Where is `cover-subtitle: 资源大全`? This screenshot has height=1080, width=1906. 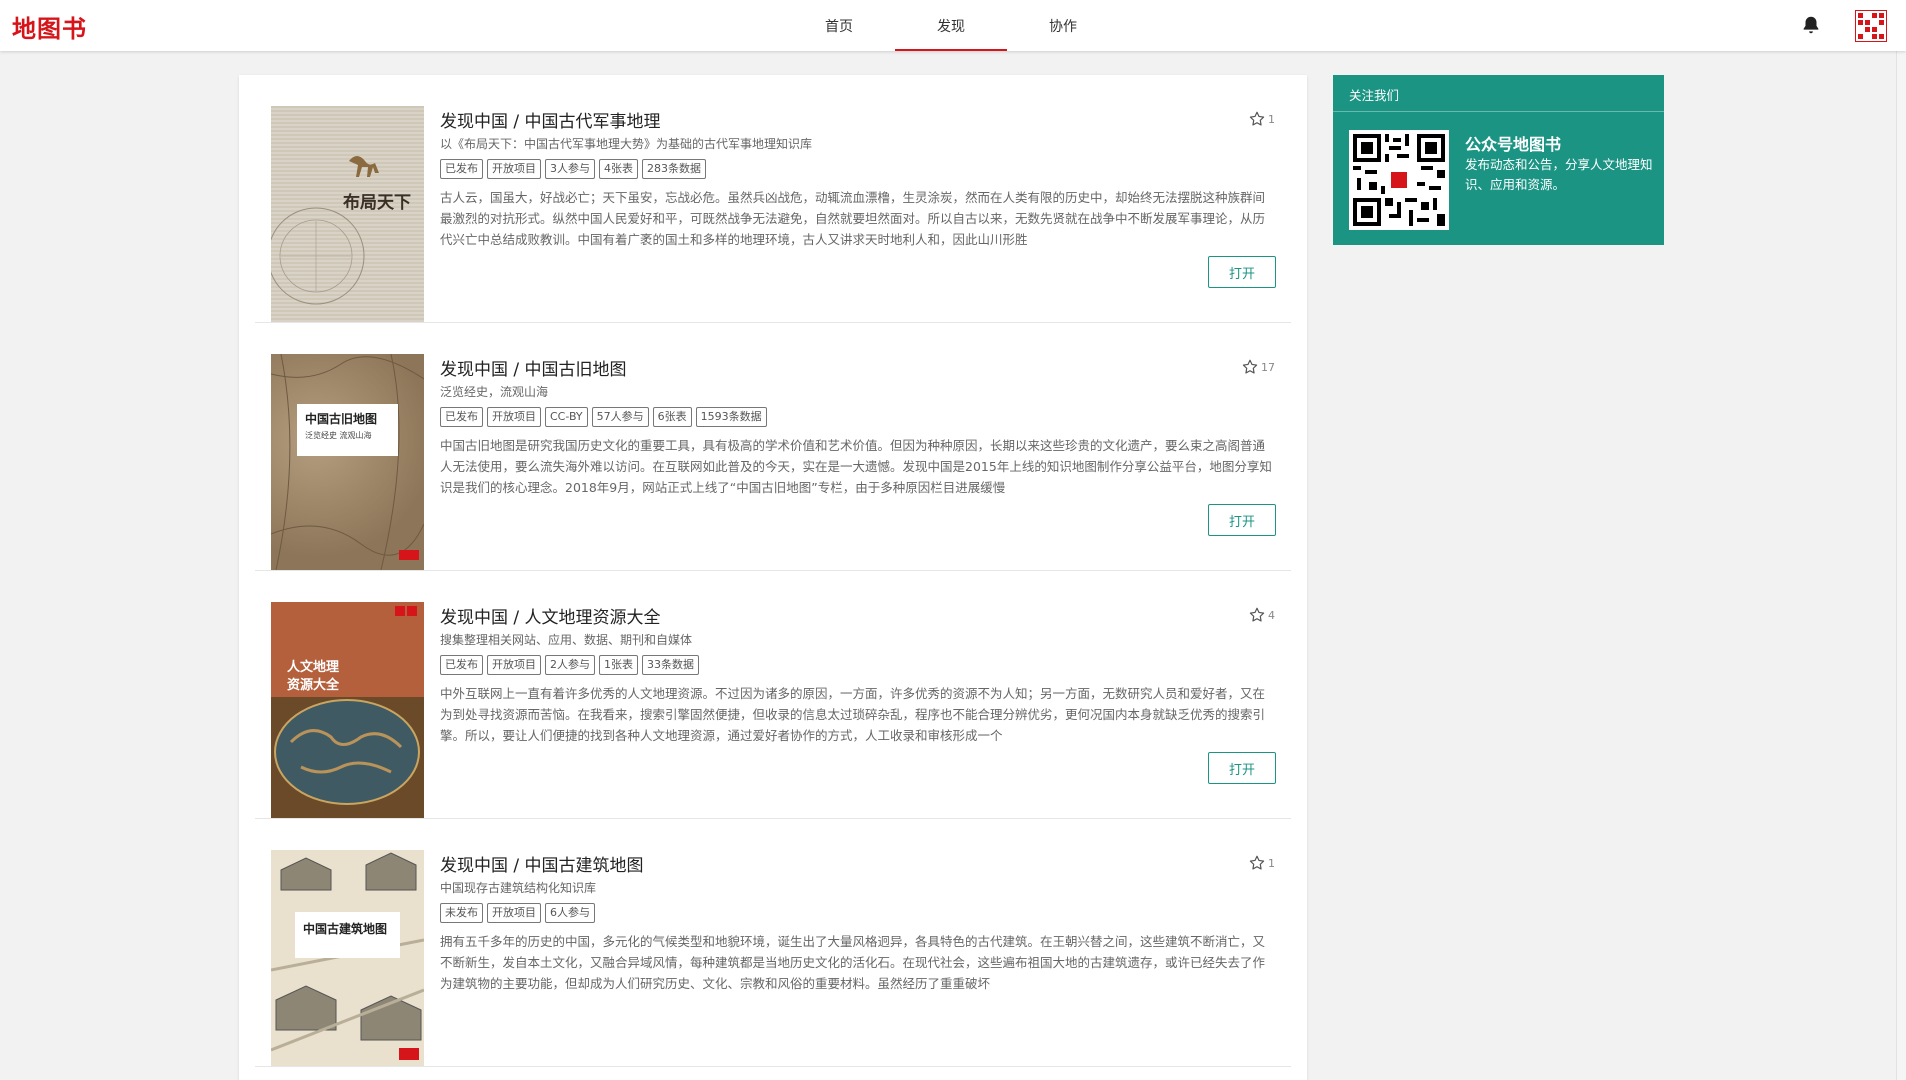 cover-subtitle: 资源大全 is located at coordinates (313, 685).